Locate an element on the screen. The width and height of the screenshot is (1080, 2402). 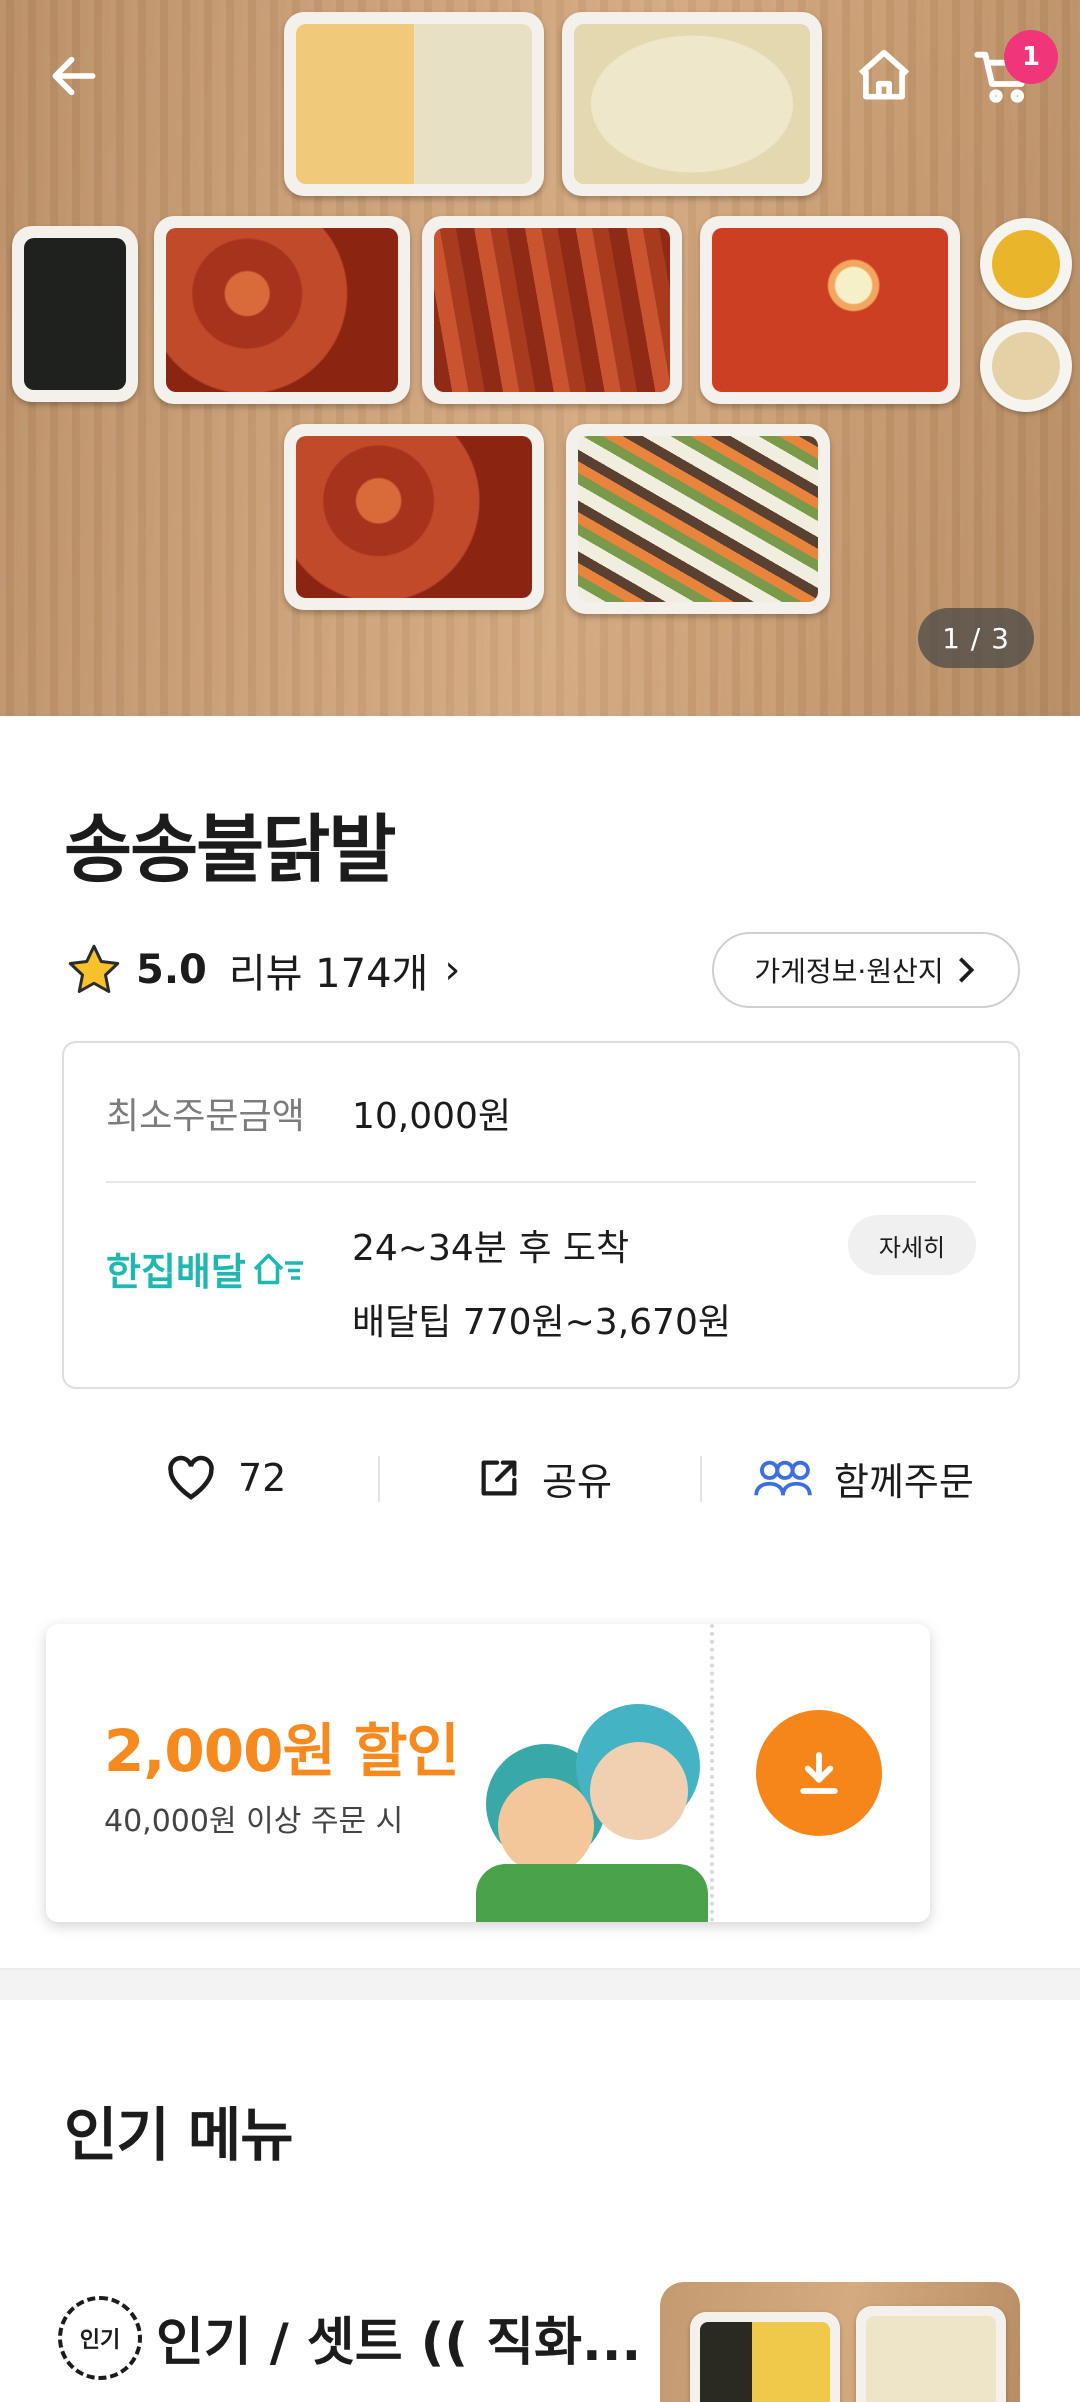
coupon-amount: 2,000원 할인 is located at coordinates (282, 1751).